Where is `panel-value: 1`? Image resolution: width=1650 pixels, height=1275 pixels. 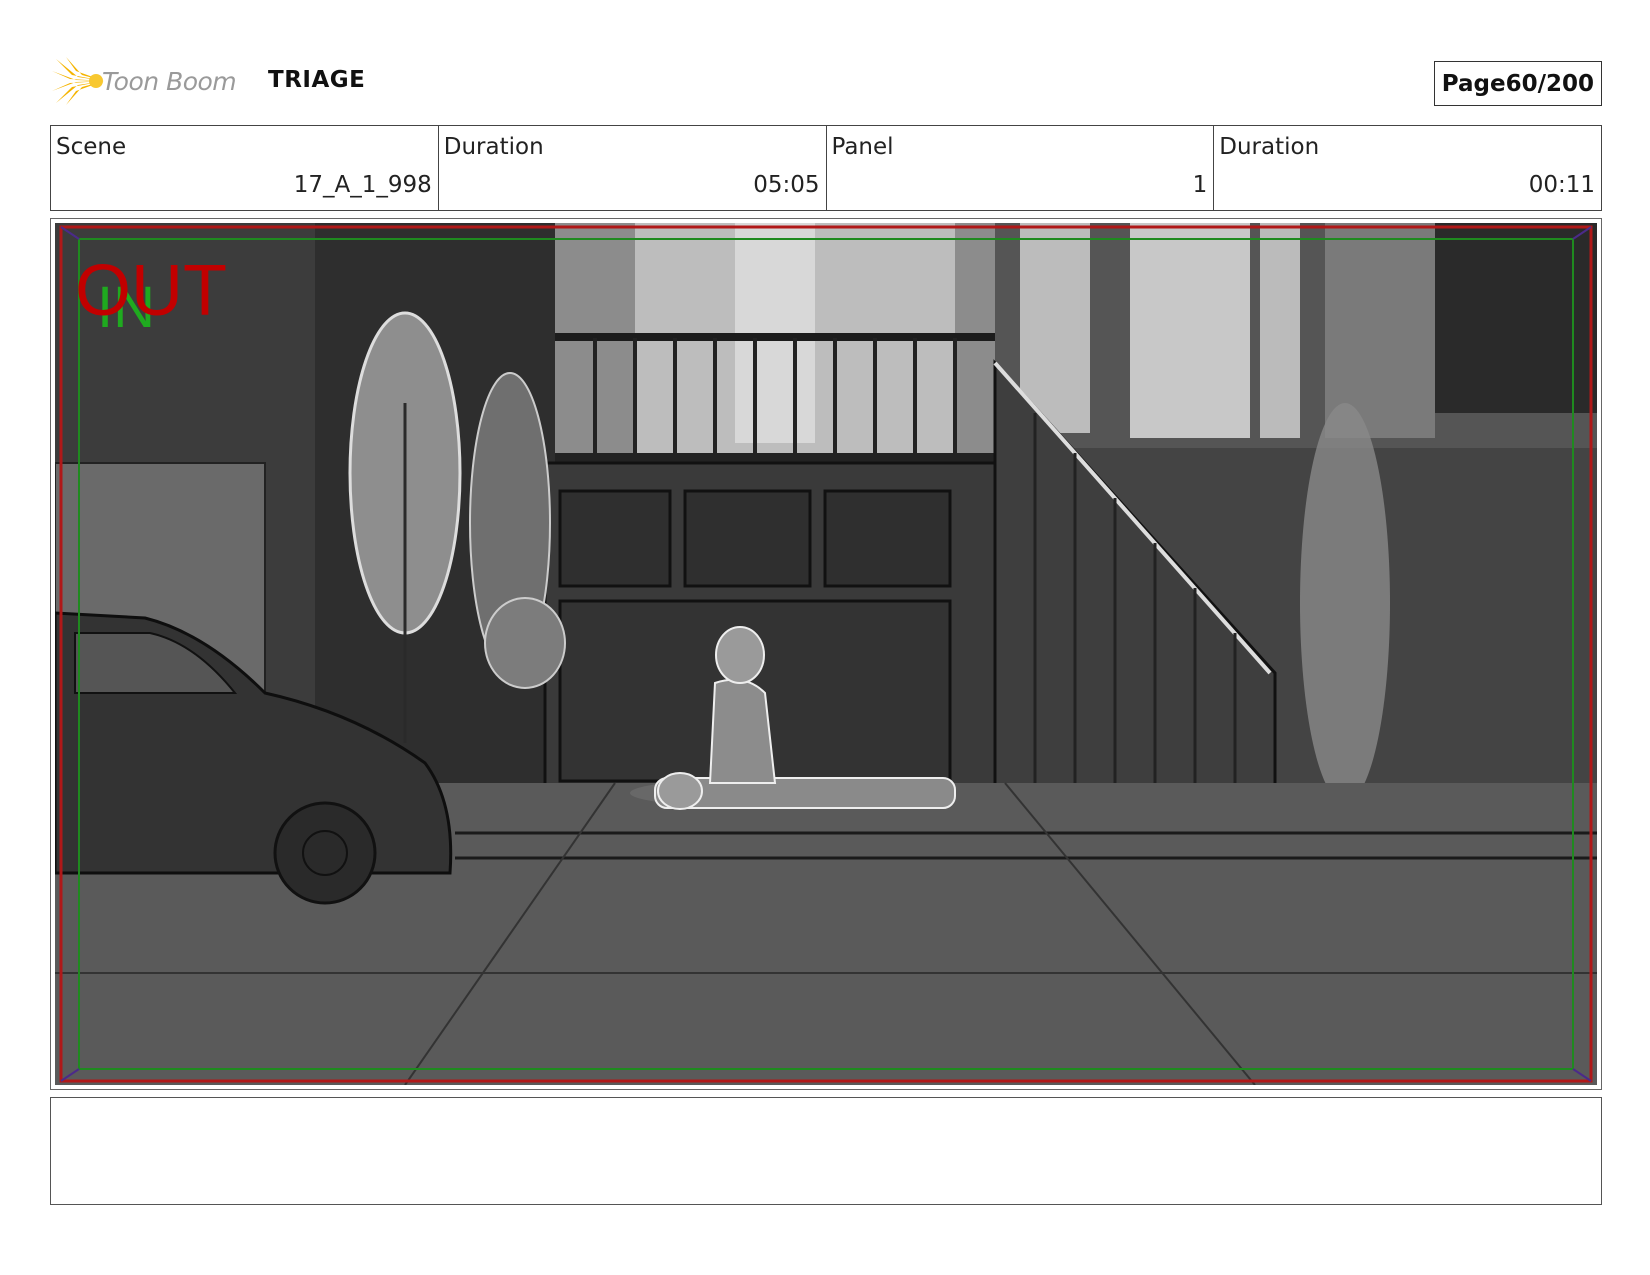
panel-value: 1 is located at coordinates (1200, 185).